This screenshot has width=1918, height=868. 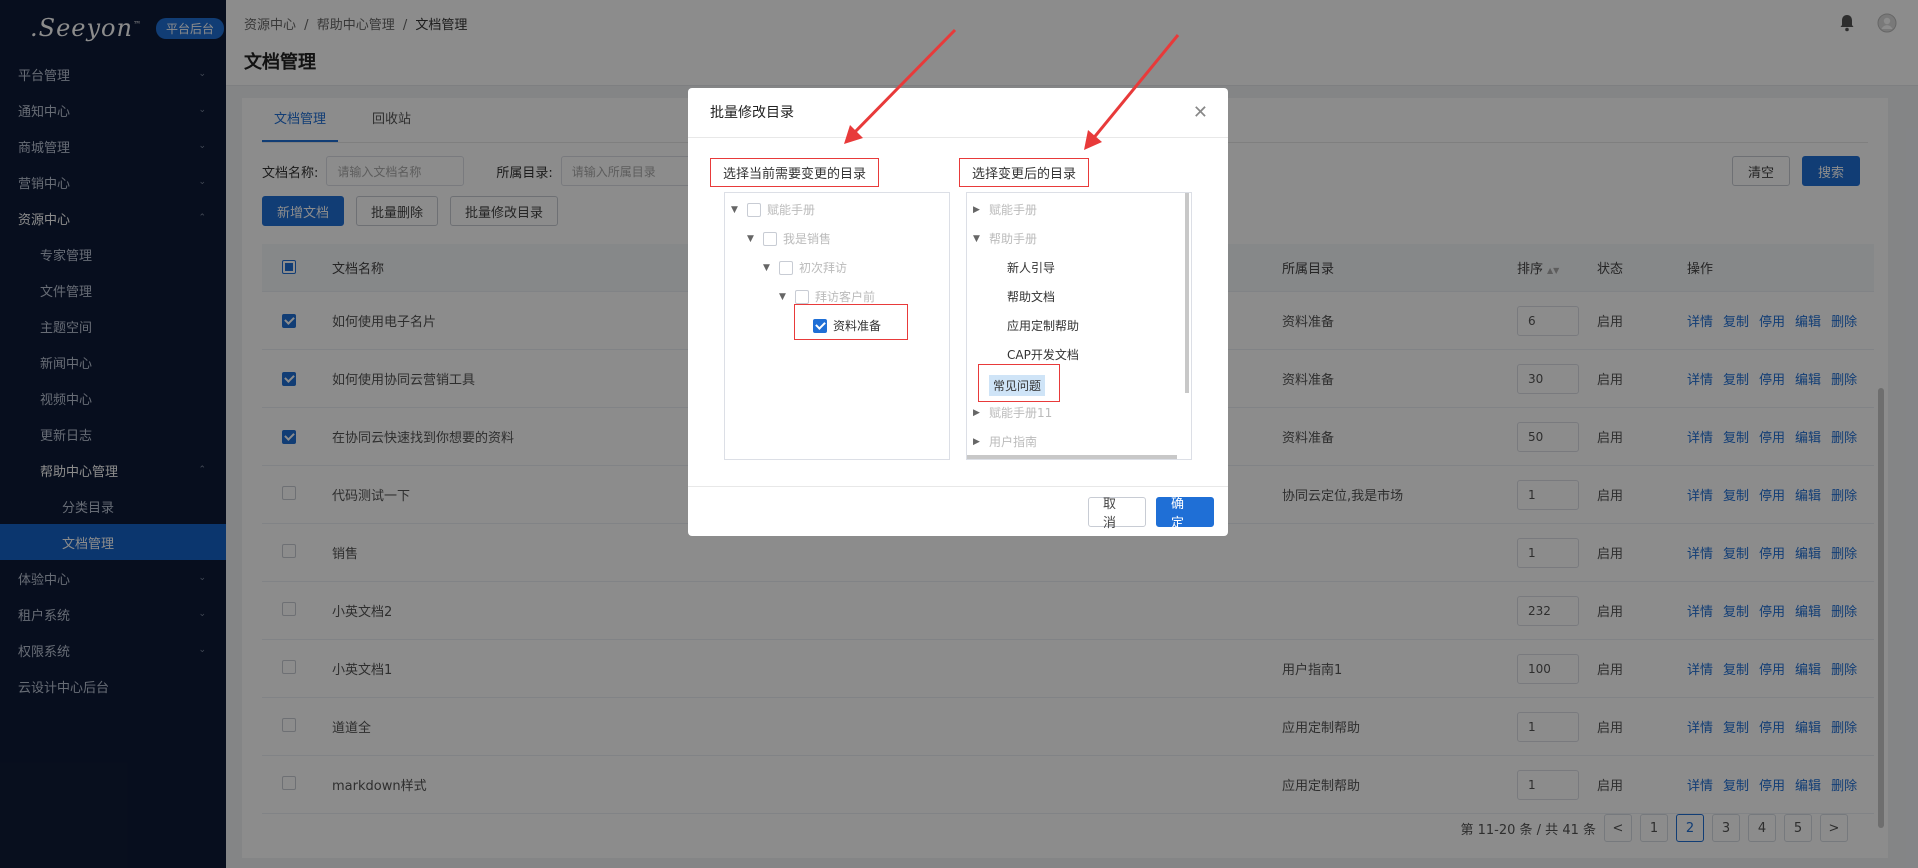 What do you see at coordinates (903, 82) in the screenshot?
I see `annotation-arrow-left` at bounding box center [903, 82].